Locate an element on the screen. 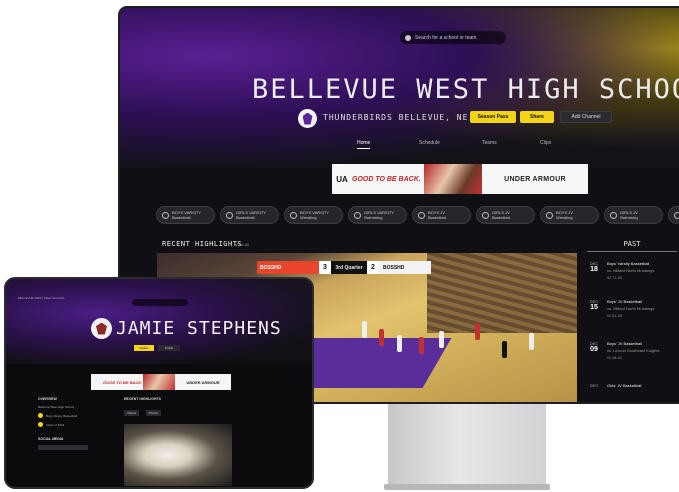 The height and width of the screenshot is (492, 679). home-team-abbr: BOSSHD is located at coordinates (271, 267).